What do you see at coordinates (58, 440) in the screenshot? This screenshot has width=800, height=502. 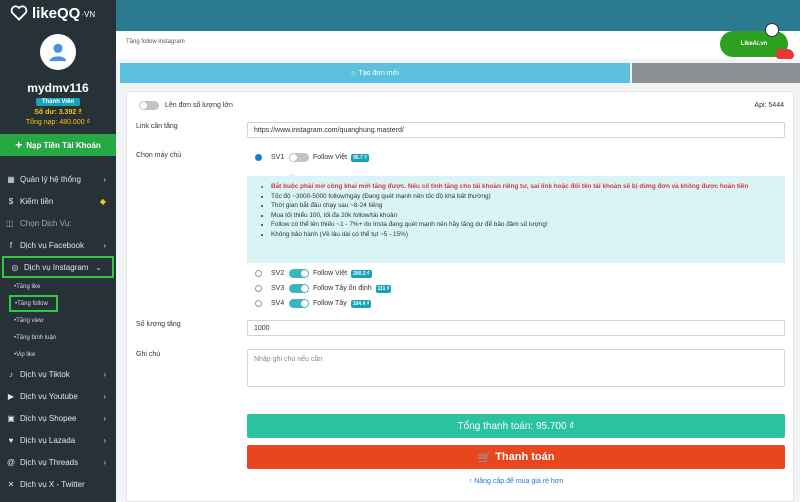 I see `menu-lazada: ♥ Dịch vụ Lazada ›` at bounding box center [58, 440].